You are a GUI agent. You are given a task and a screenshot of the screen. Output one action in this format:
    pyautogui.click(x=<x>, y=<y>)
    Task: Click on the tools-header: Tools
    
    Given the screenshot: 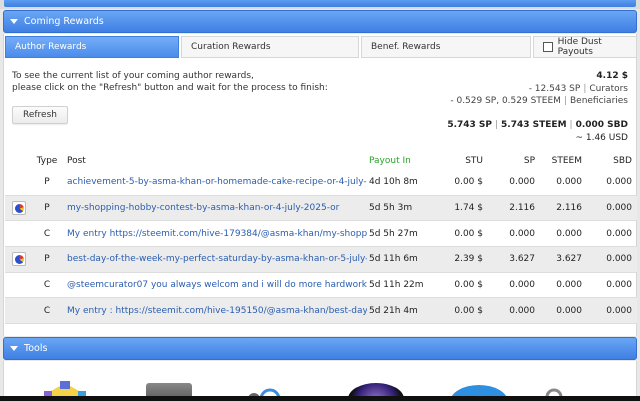 What is the action you would take?
    pyautogui.click(x=320, y=348)
    